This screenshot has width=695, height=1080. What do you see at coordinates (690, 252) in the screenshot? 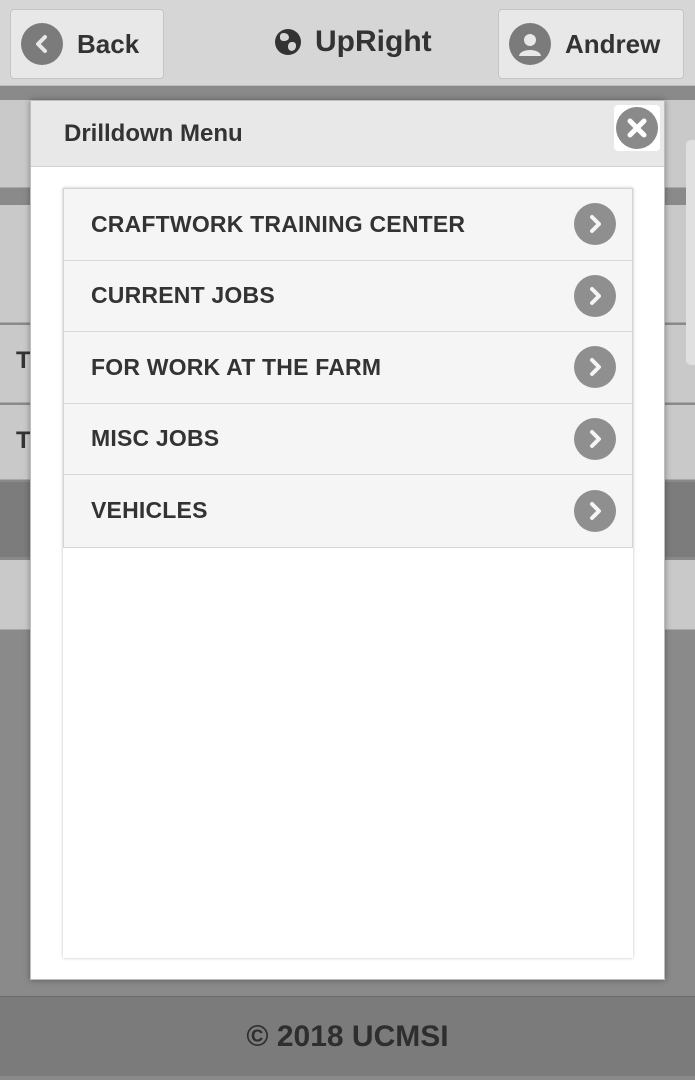
I see `scrollbar-thumb` at bounding box center [690, 252].